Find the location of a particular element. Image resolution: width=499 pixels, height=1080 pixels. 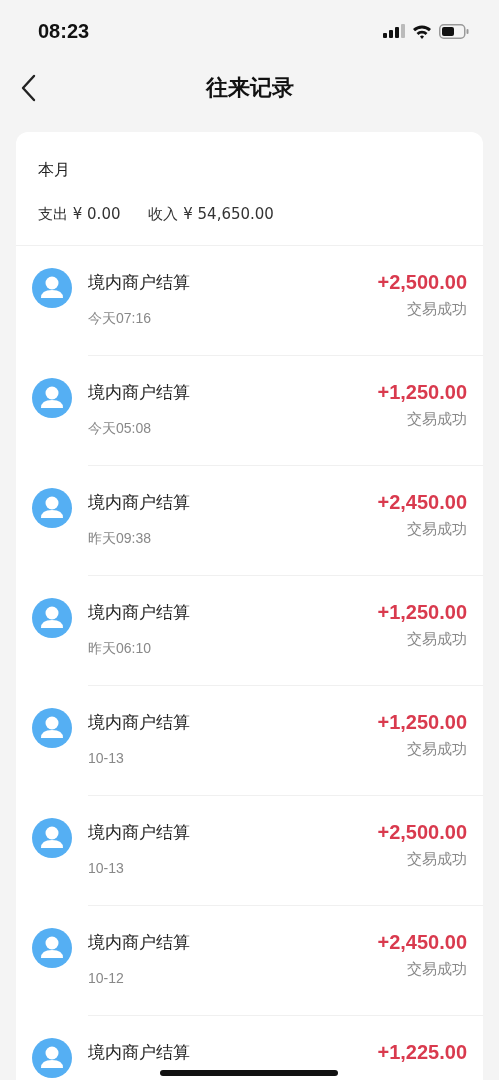

period-label: 本月 is located at coordinates (54, 170).